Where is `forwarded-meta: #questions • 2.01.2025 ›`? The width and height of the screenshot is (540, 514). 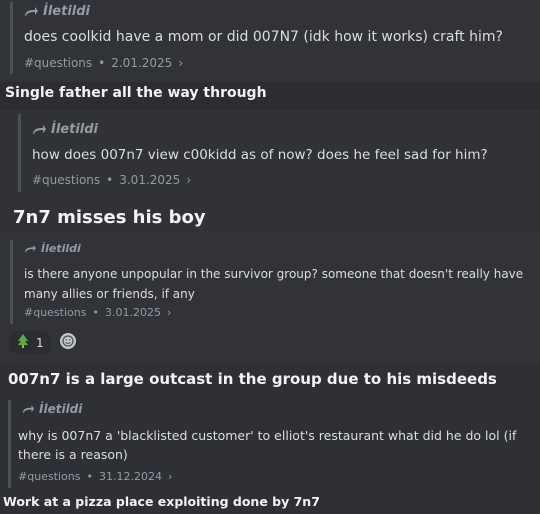
forwarded-meta: #questions • 2.01.2025 › is located at coordinates (103, 63).